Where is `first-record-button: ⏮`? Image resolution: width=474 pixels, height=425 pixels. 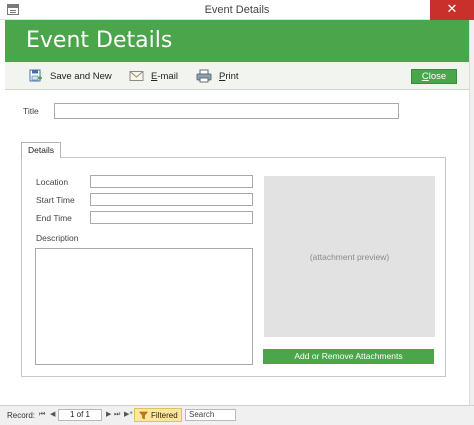 first-record-button: ⏮ is located at coordinates (42, 414).